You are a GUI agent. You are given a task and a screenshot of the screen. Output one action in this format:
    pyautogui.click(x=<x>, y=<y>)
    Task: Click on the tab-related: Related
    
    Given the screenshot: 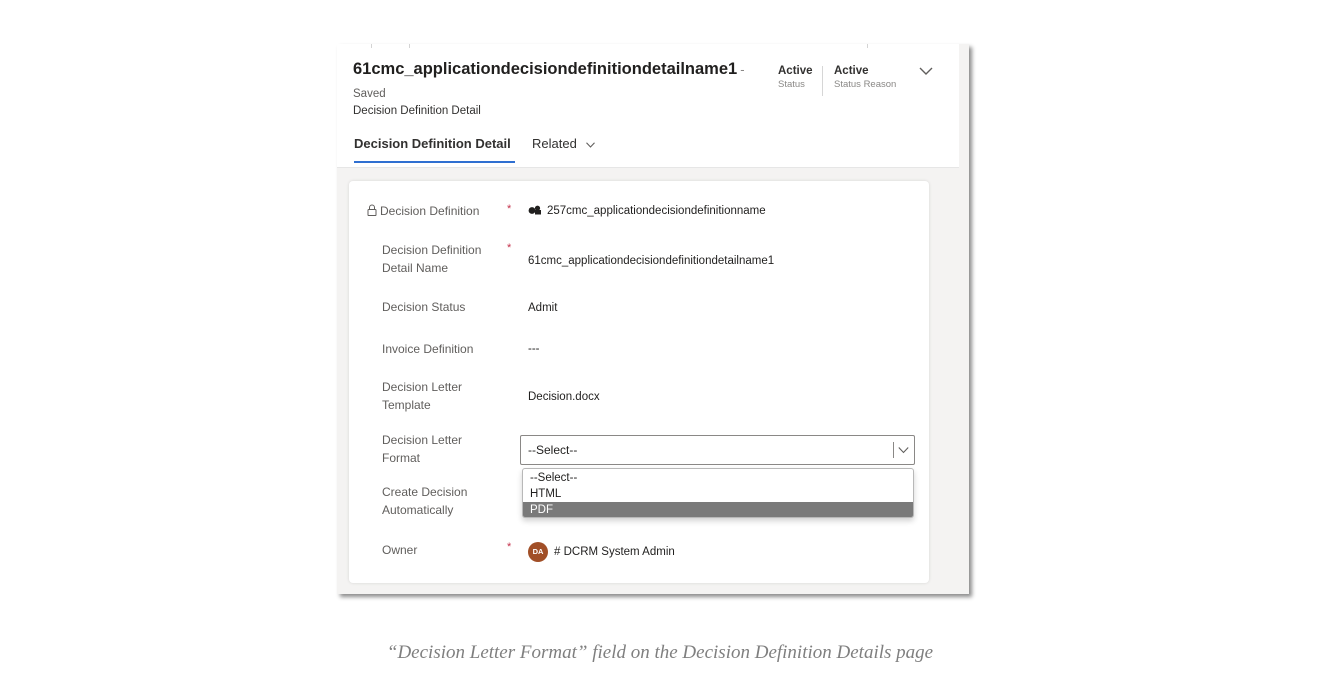 What is the action you would take?
    pyautogui.click(x=564, y=143)
    